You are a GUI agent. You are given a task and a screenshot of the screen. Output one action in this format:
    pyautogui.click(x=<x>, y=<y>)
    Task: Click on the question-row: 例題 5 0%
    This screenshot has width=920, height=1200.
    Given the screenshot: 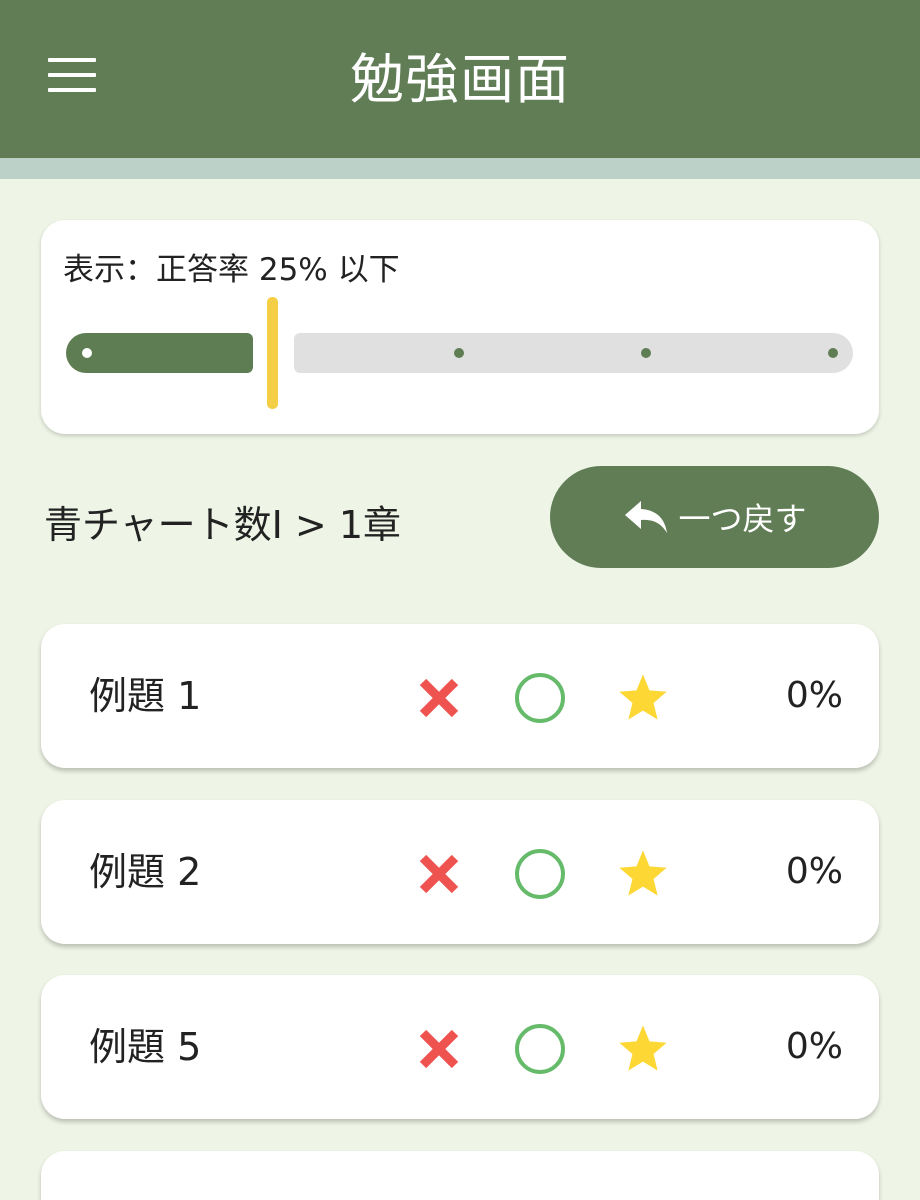 What is the action you would take?
    pyautogui.click(x=460, y=1047)
    